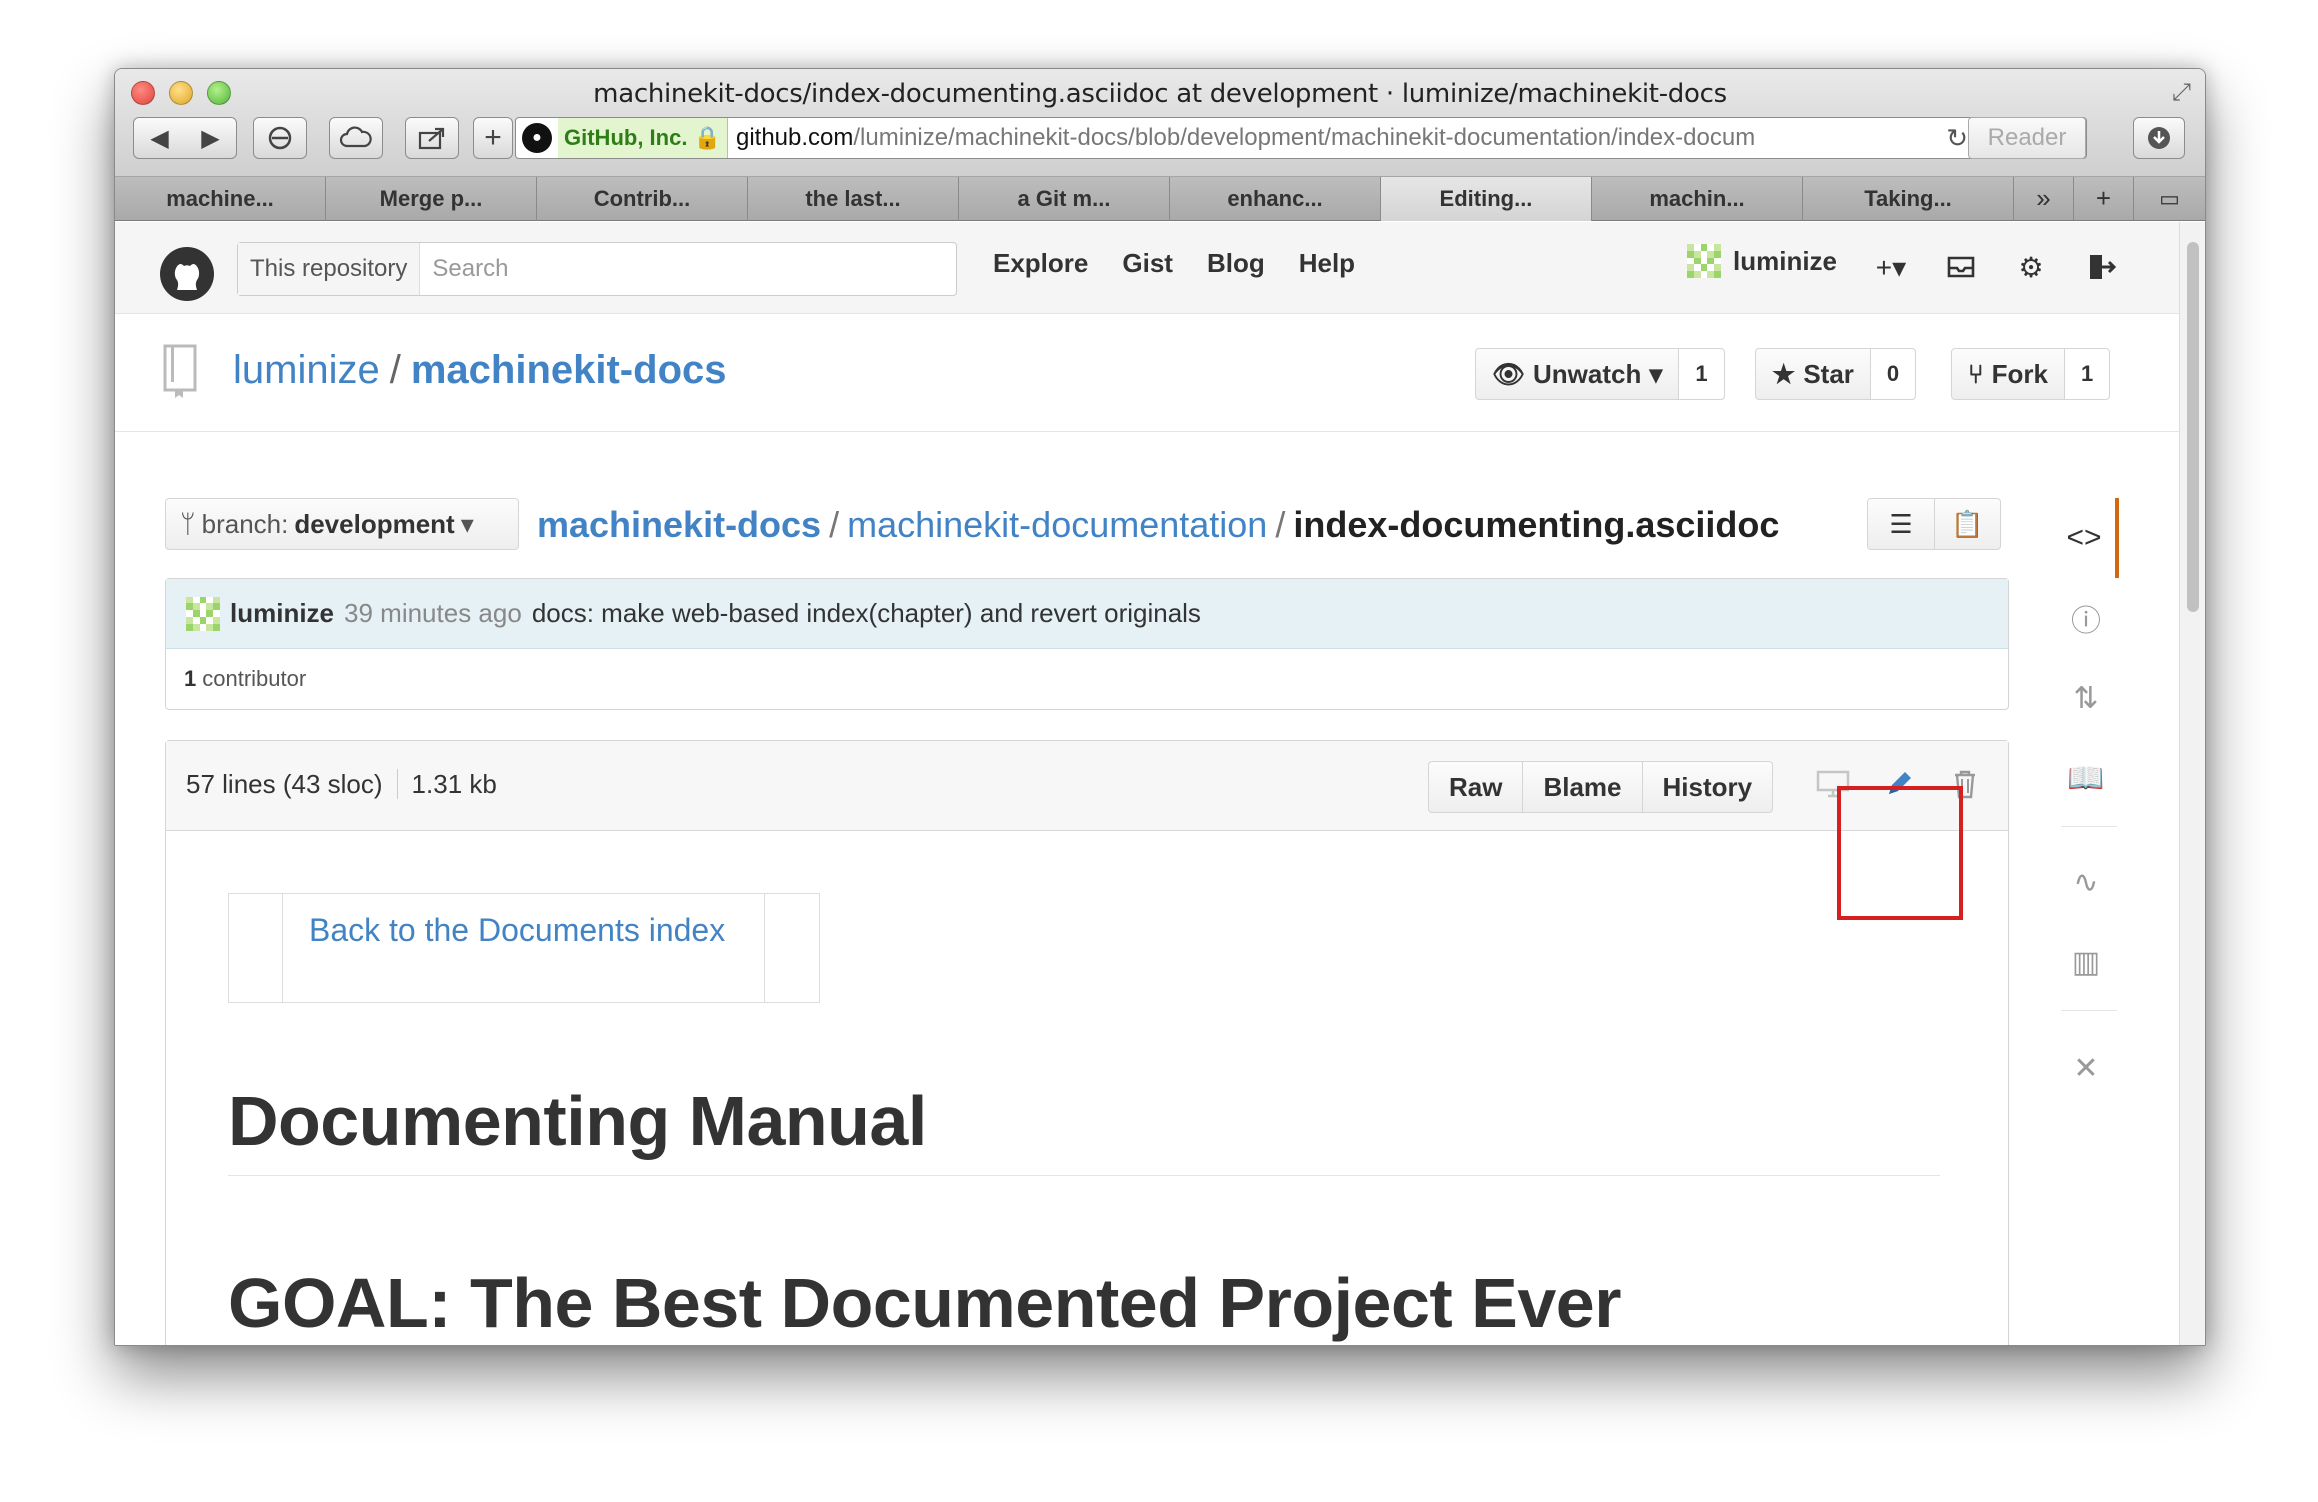 This screenshot has width=2318, height=1502. What do you see at coordinates (1813, 374) in the screenshot?
I see `star-button: ★ Star` at bounding box center [1813, 374].